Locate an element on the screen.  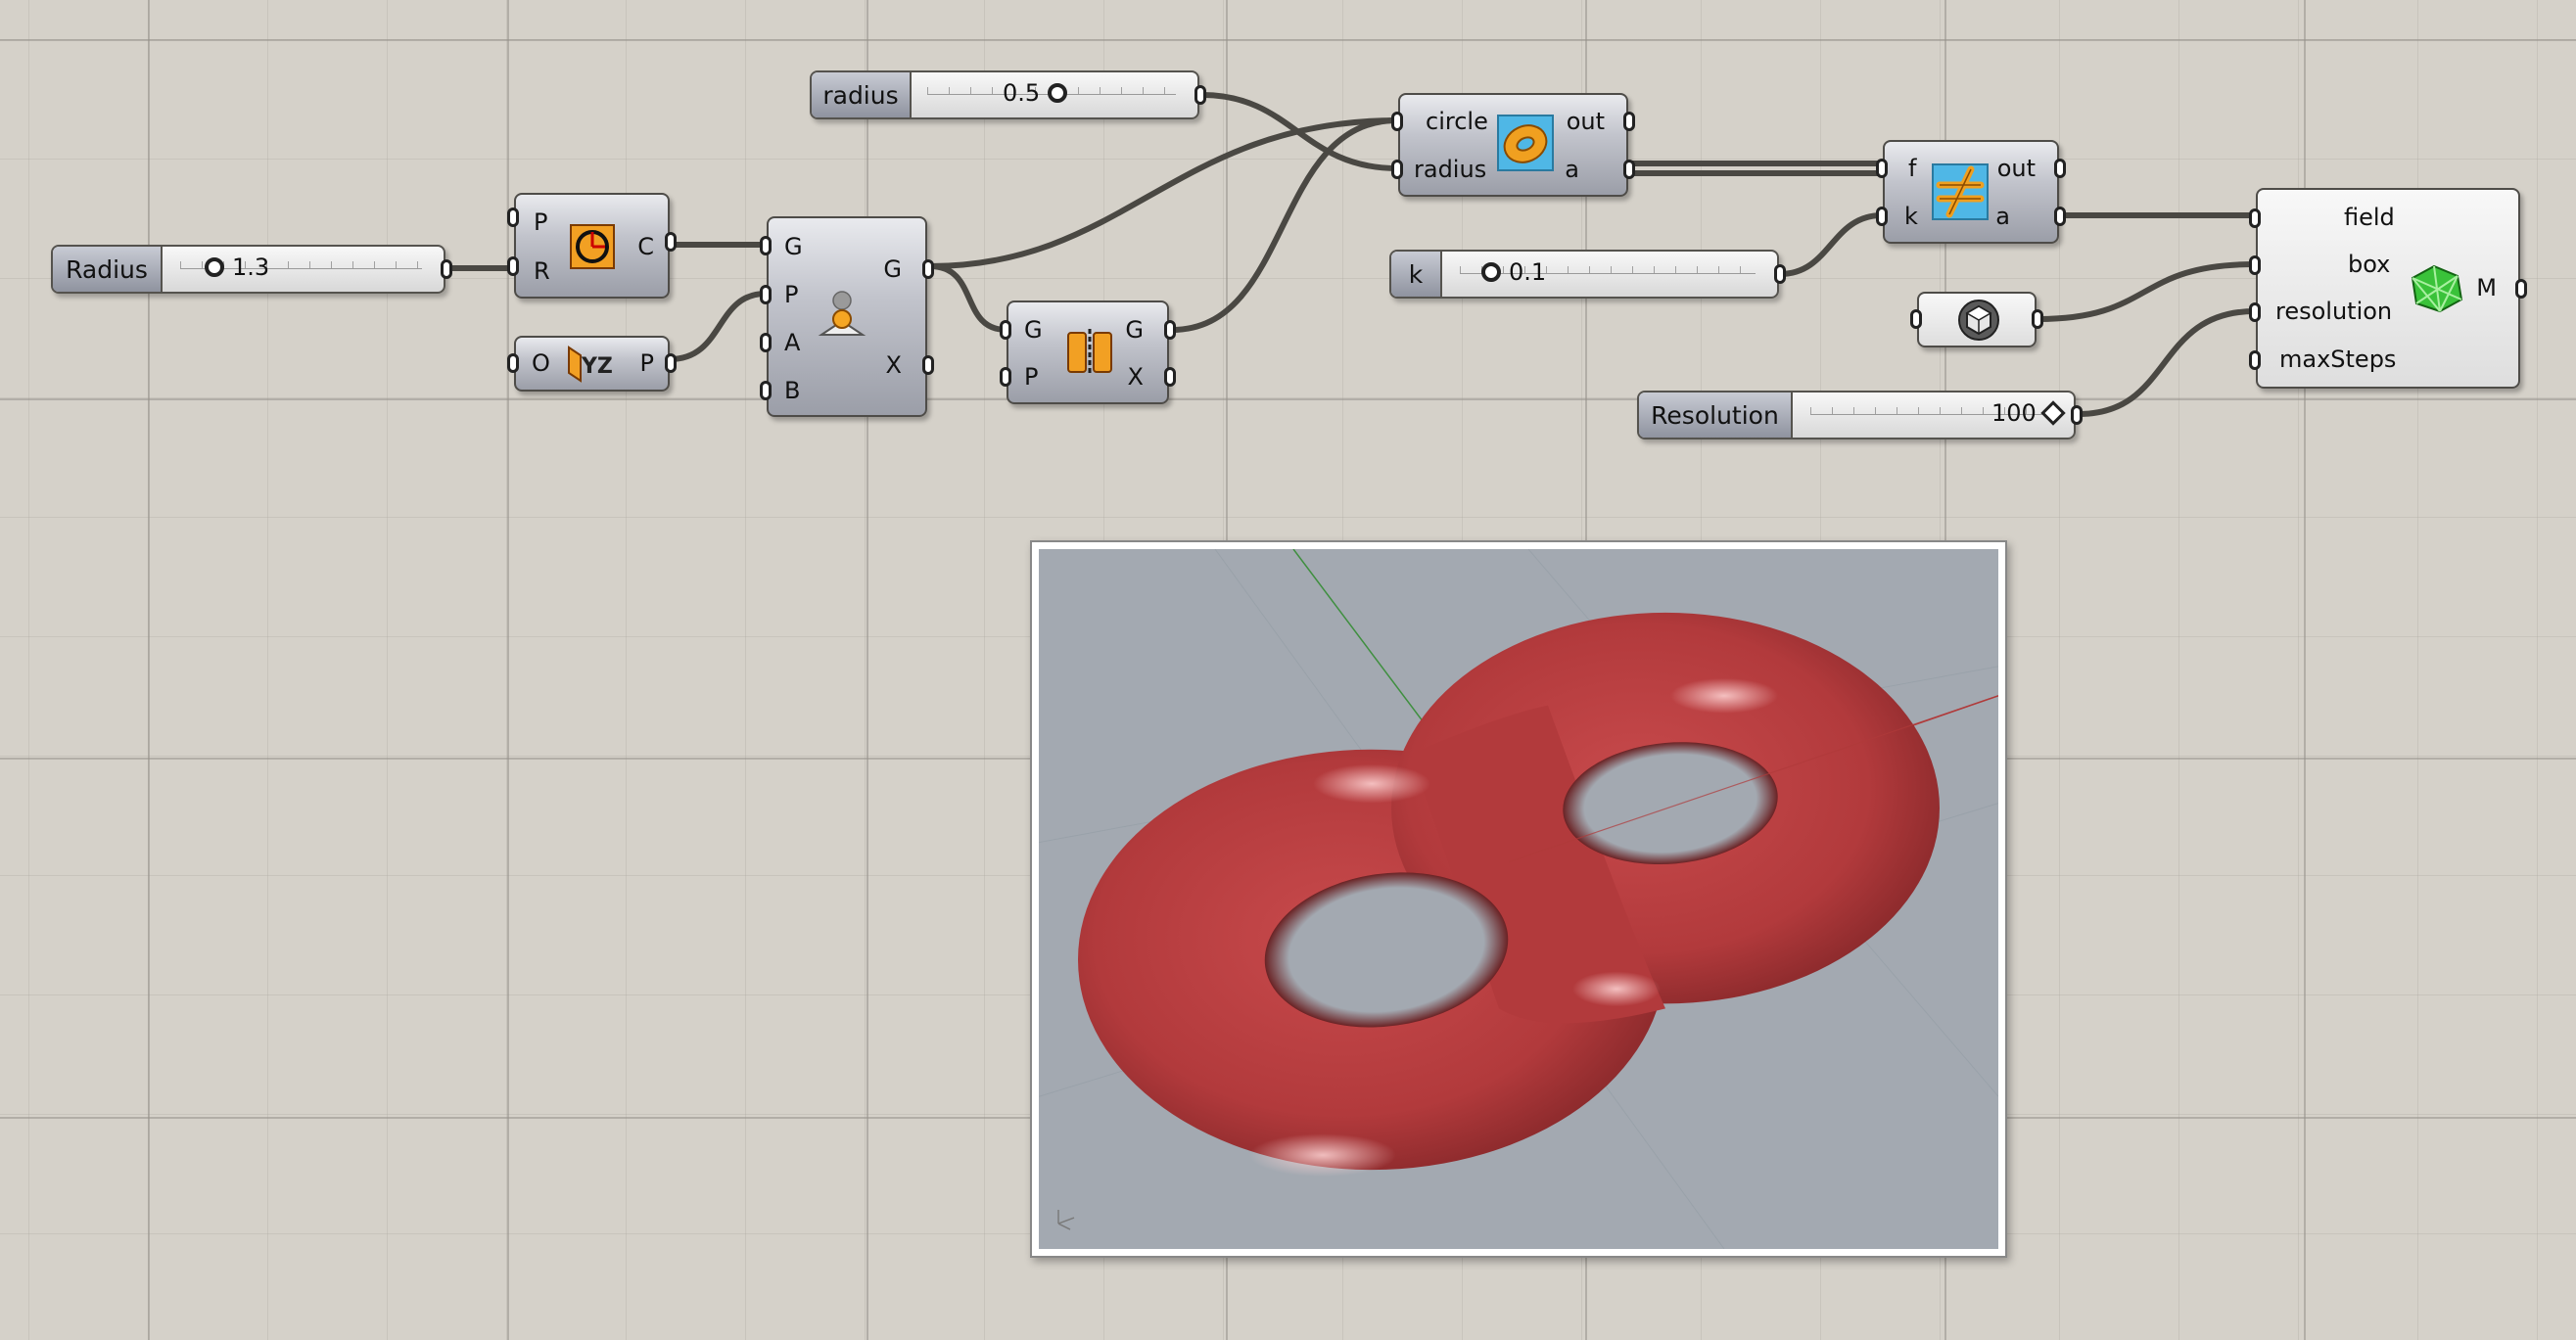
circle-icon is located at coordinates (592, 246).